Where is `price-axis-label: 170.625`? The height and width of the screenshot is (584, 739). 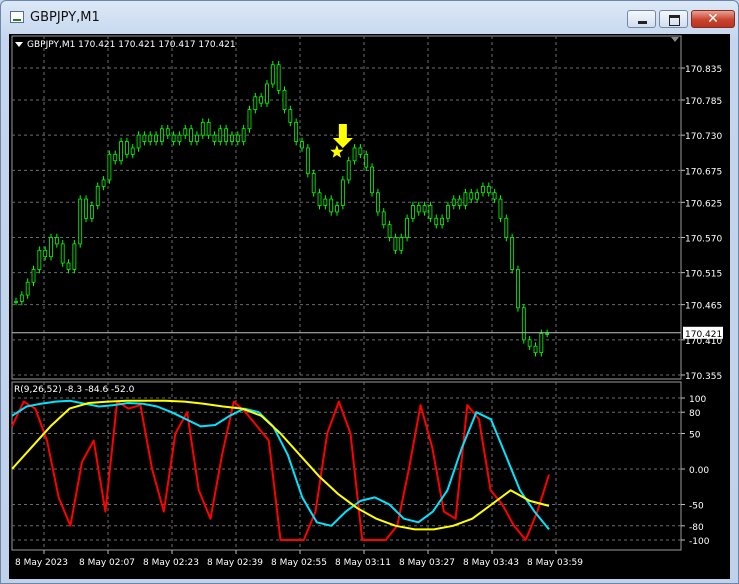
price-axis-label: 170.625 is located at coordinates (703, 204).